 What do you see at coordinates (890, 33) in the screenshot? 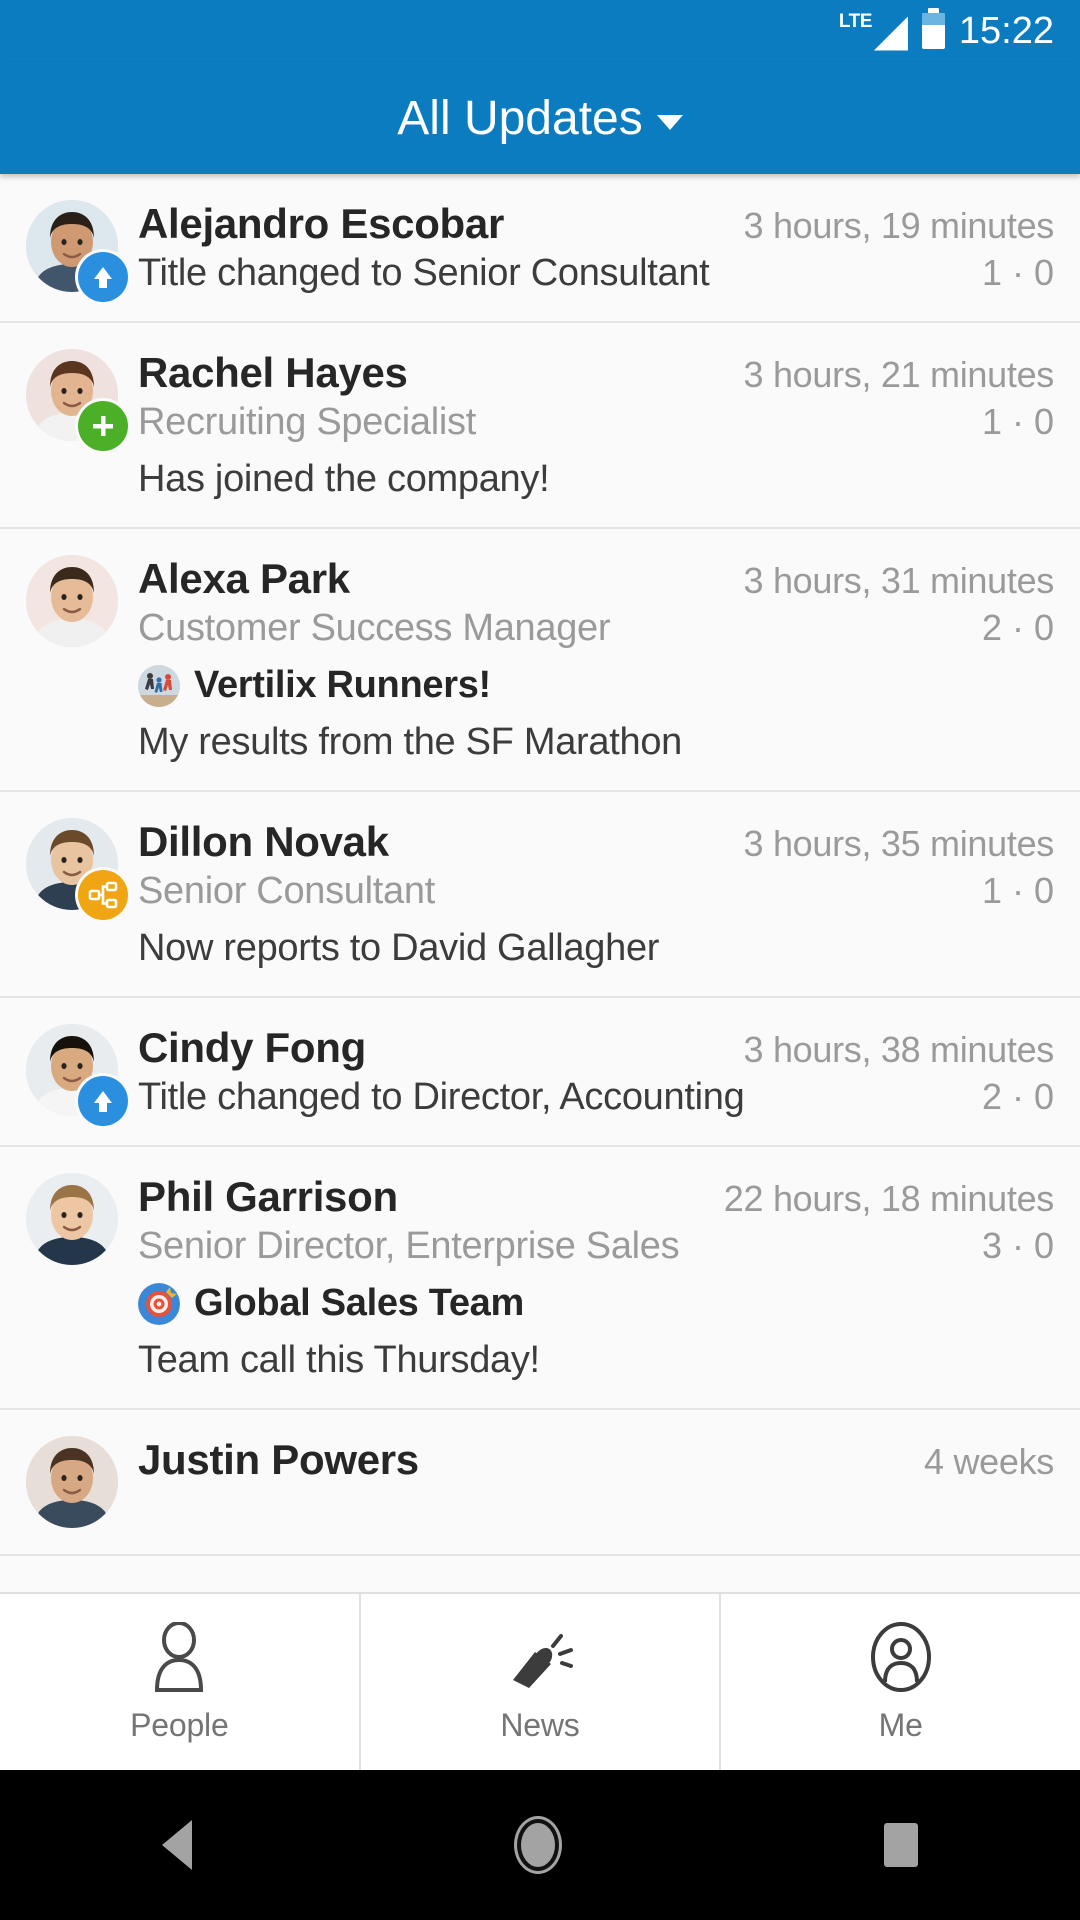
I see `signal-bars-icon` at bounding box center [890, 33].